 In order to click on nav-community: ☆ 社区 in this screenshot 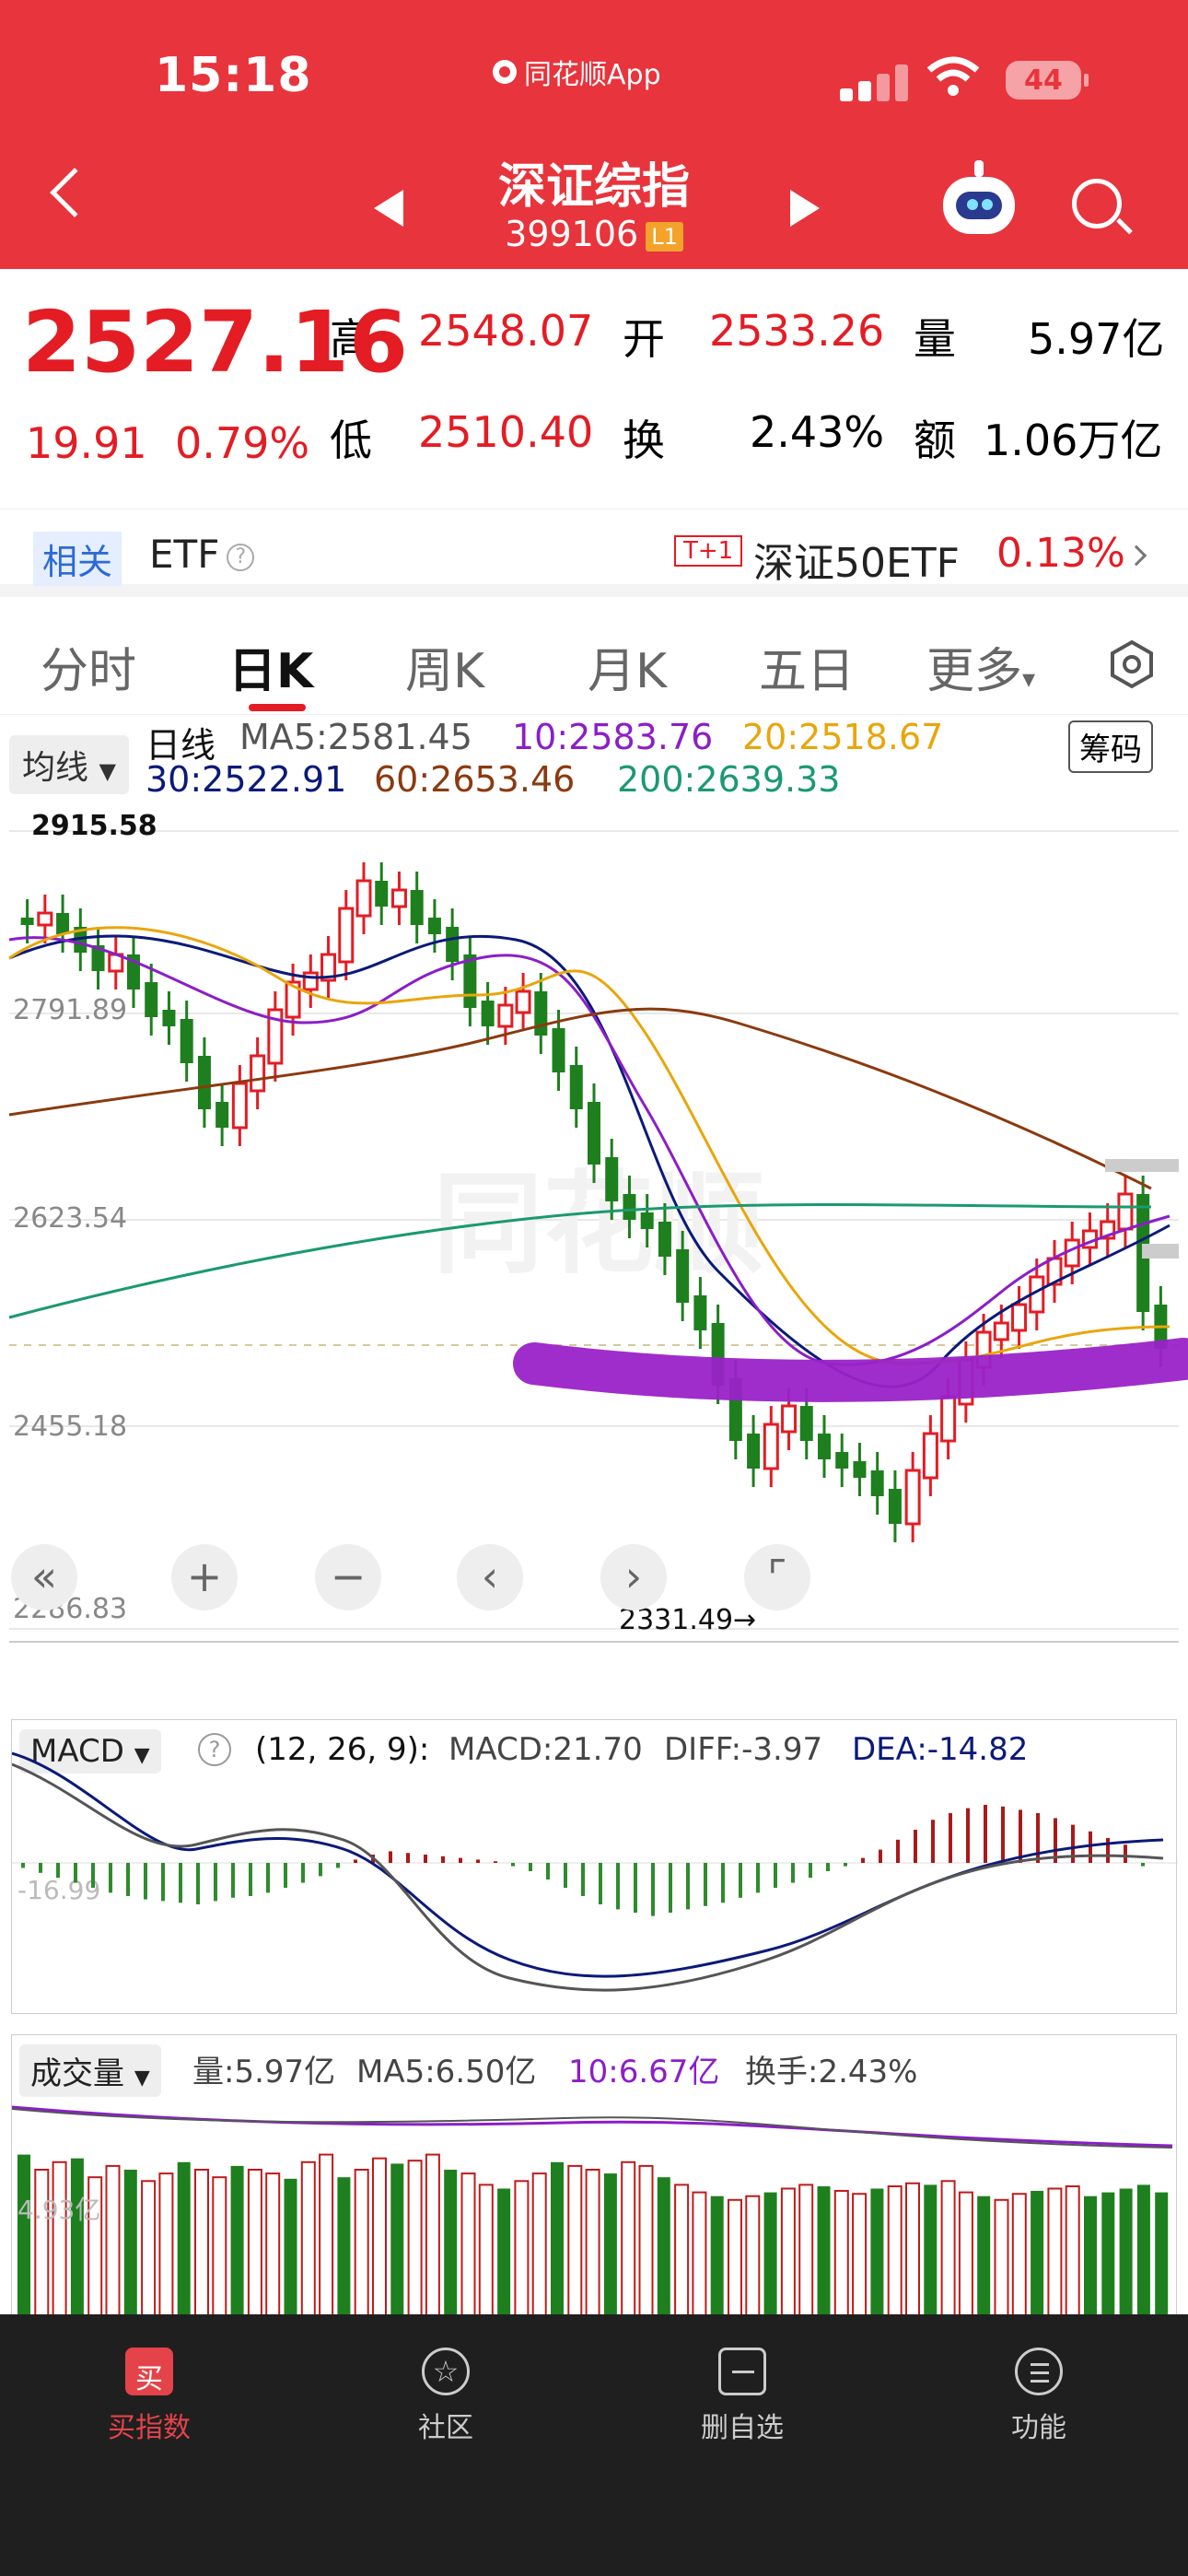, I will do `click(446, 2389)`.